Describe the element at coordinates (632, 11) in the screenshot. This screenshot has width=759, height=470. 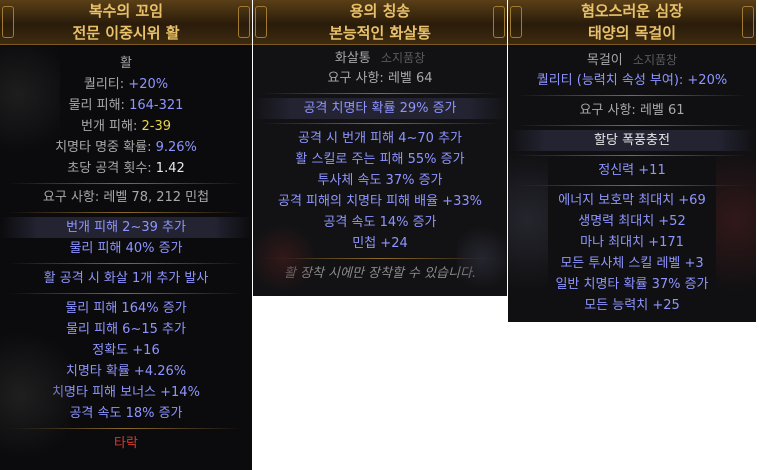
I see `item-name: 혐오스러운 심장` at that location.